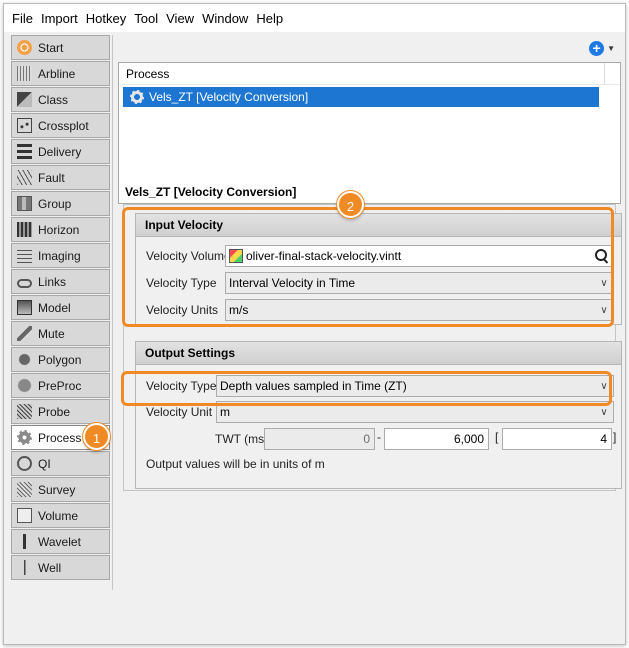 This screenshot has width=629, height=648. I want to click on sidebar-item-label: PreProc, so click(60, 385).